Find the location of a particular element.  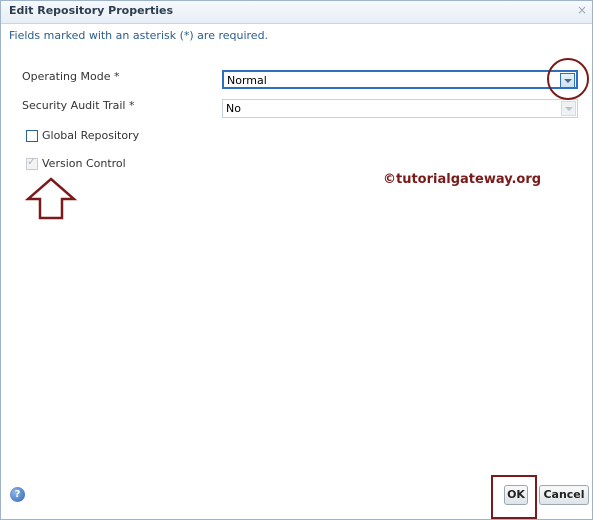

version-control-label: Version Control is located at coordinates (84, 163).